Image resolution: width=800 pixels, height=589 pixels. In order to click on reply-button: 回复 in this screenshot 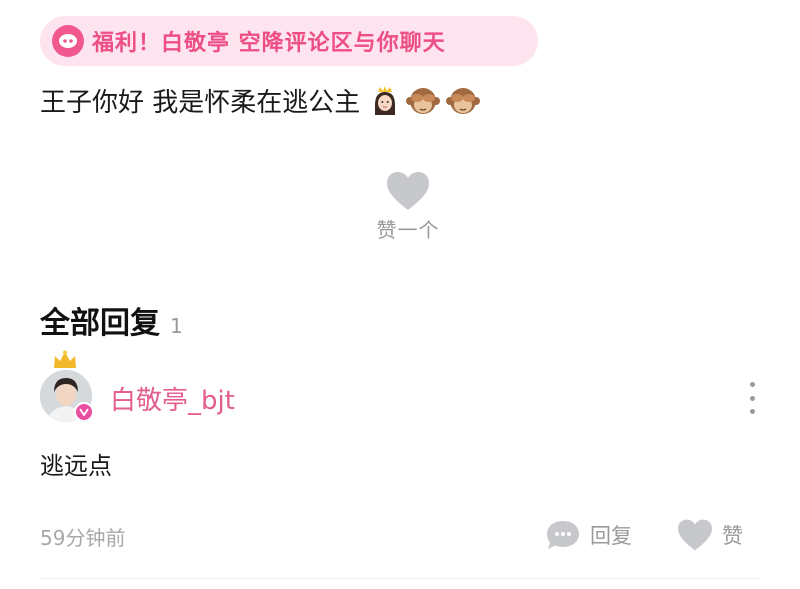, I will do `click(588, 535)`.